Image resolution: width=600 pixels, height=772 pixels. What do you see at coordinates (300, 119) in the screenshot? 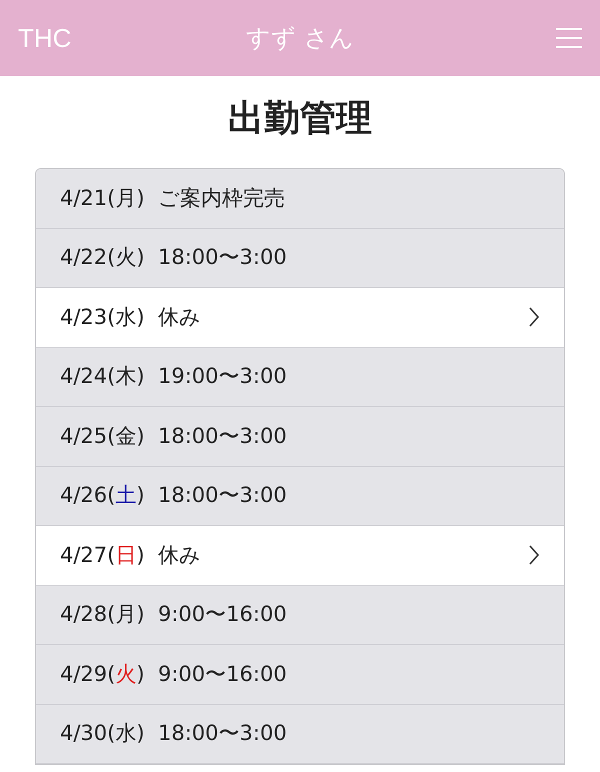
I see `page-title: 出勤管理` at bounding box center [300, 119].